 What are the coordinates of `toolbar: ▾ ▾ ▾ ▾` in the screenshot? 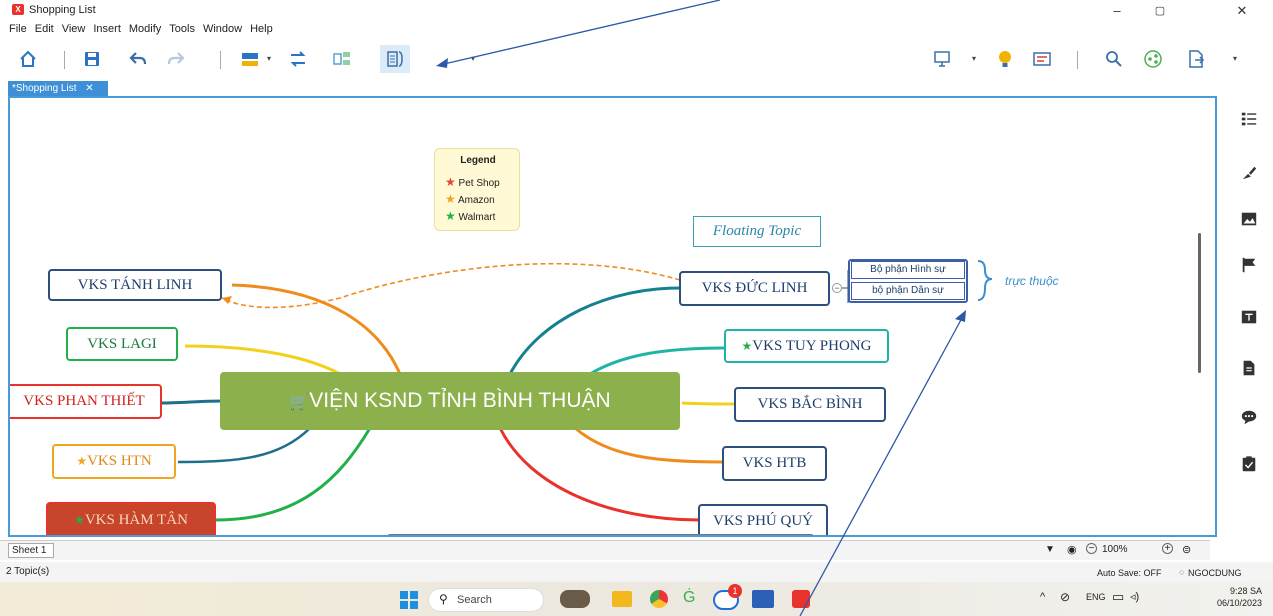 It's located at (636, 59).